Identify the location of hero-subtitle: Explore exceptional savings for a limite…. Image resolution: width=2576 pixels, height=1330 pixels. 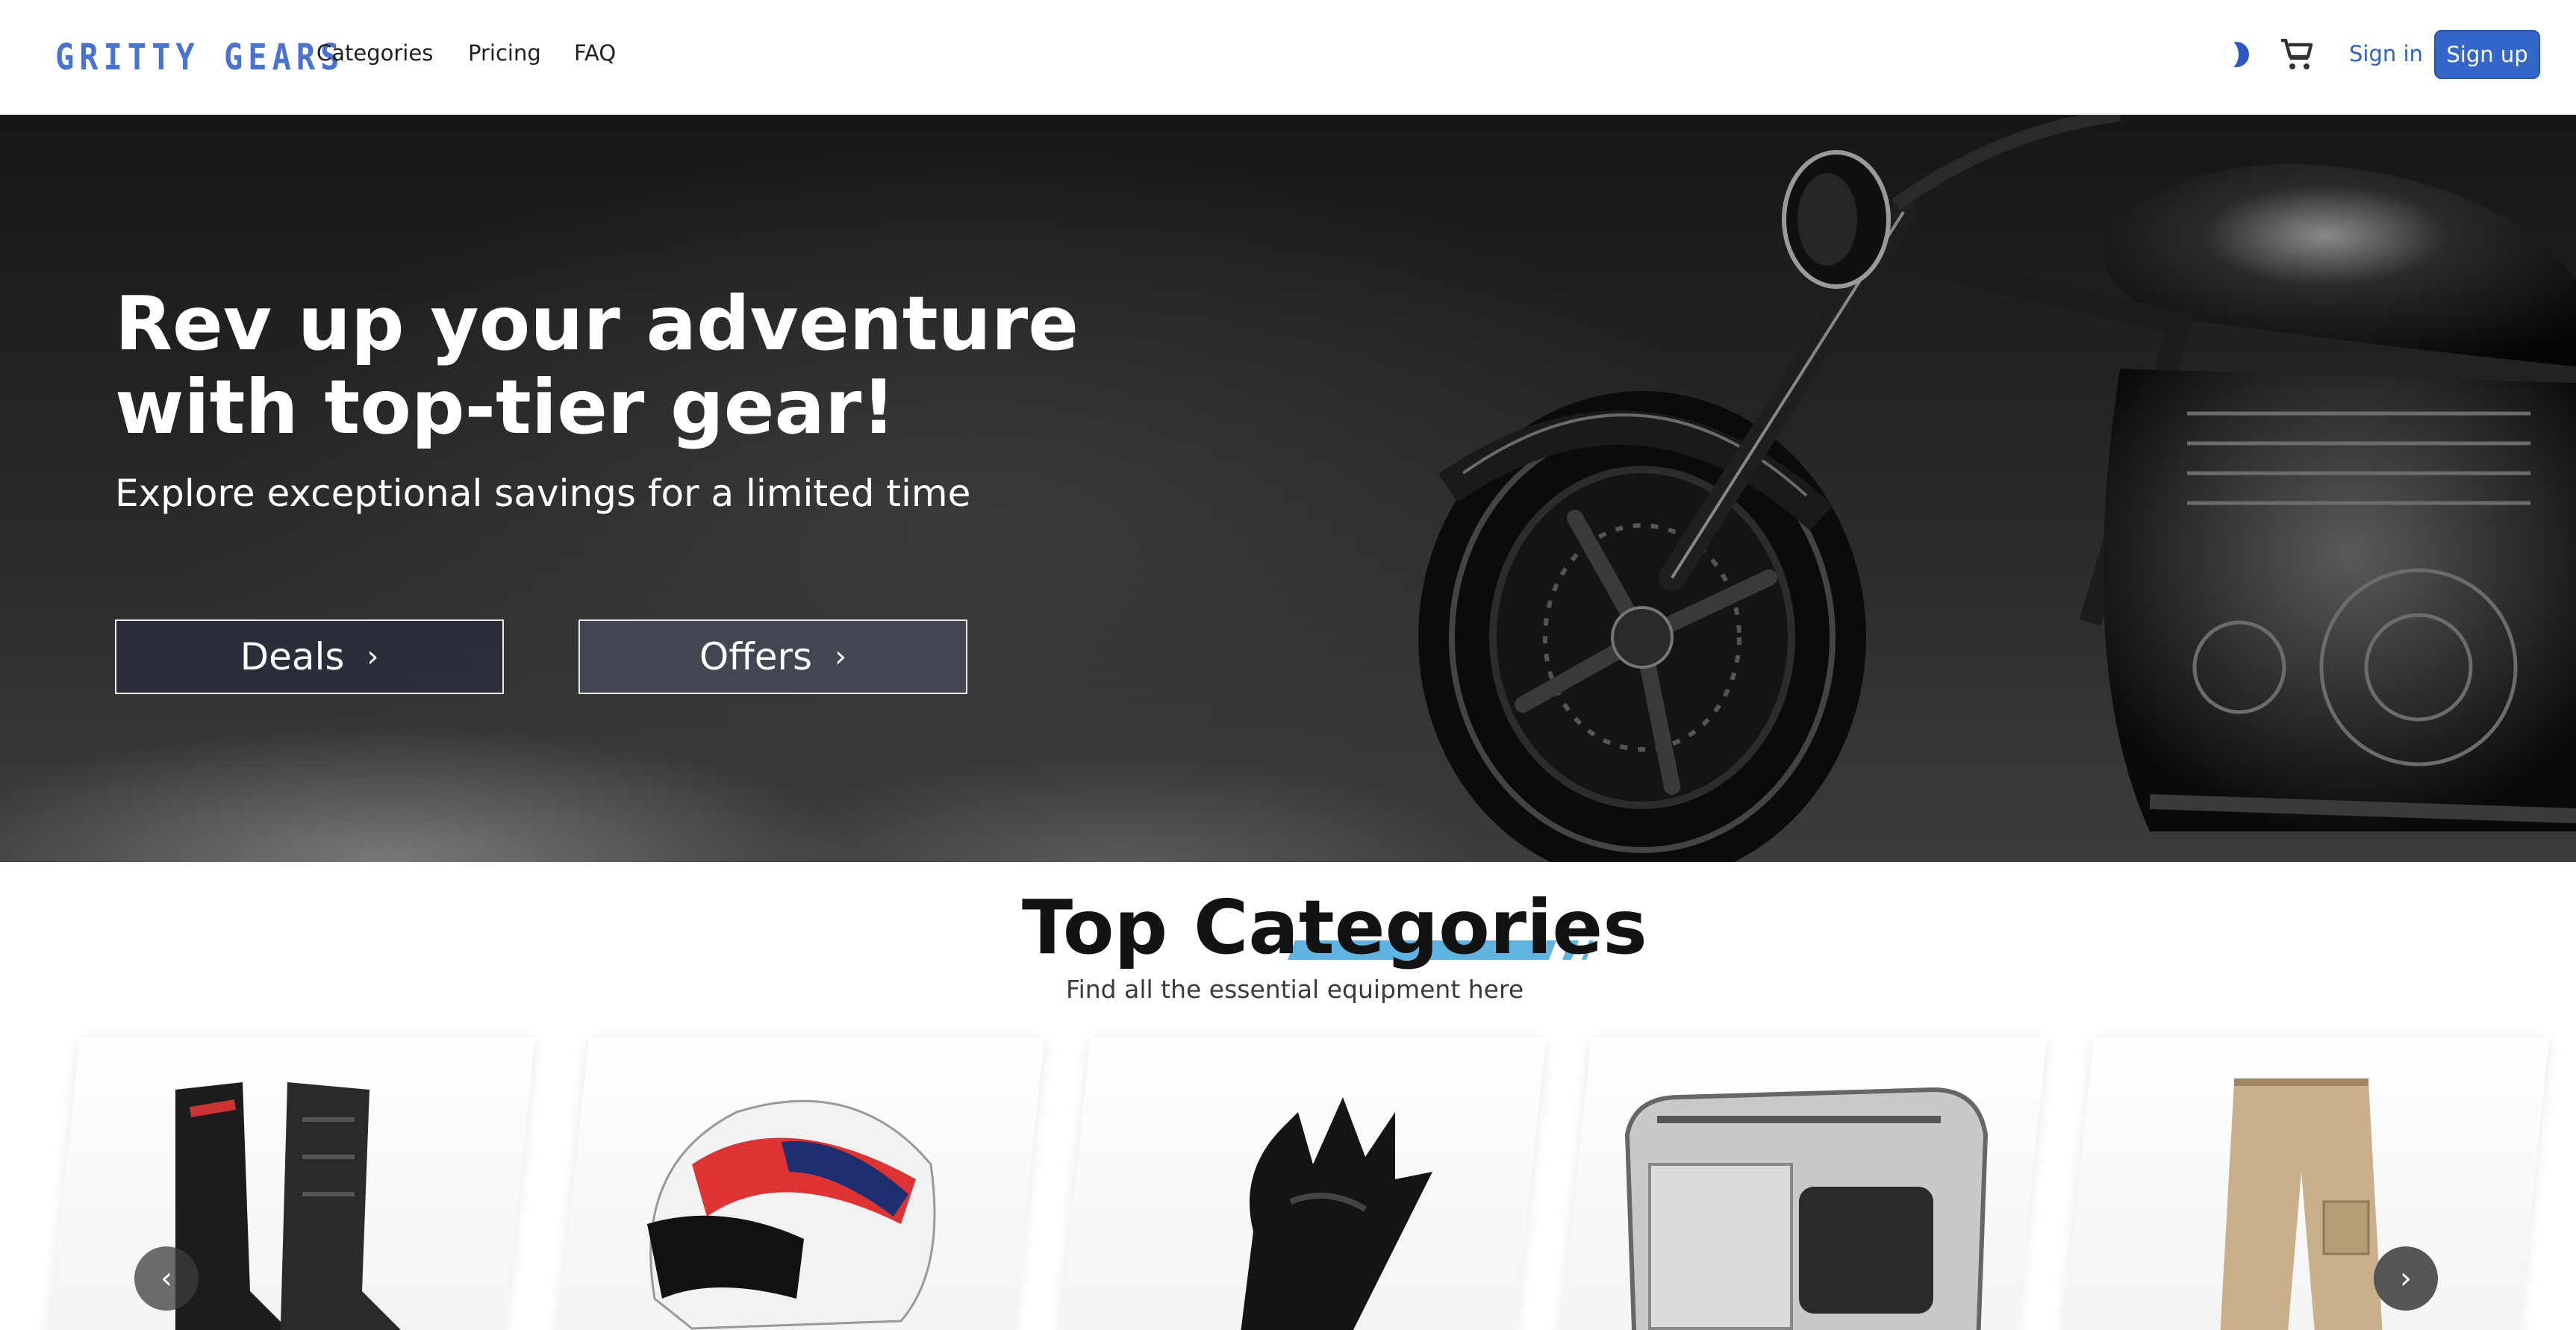
(543, 493).